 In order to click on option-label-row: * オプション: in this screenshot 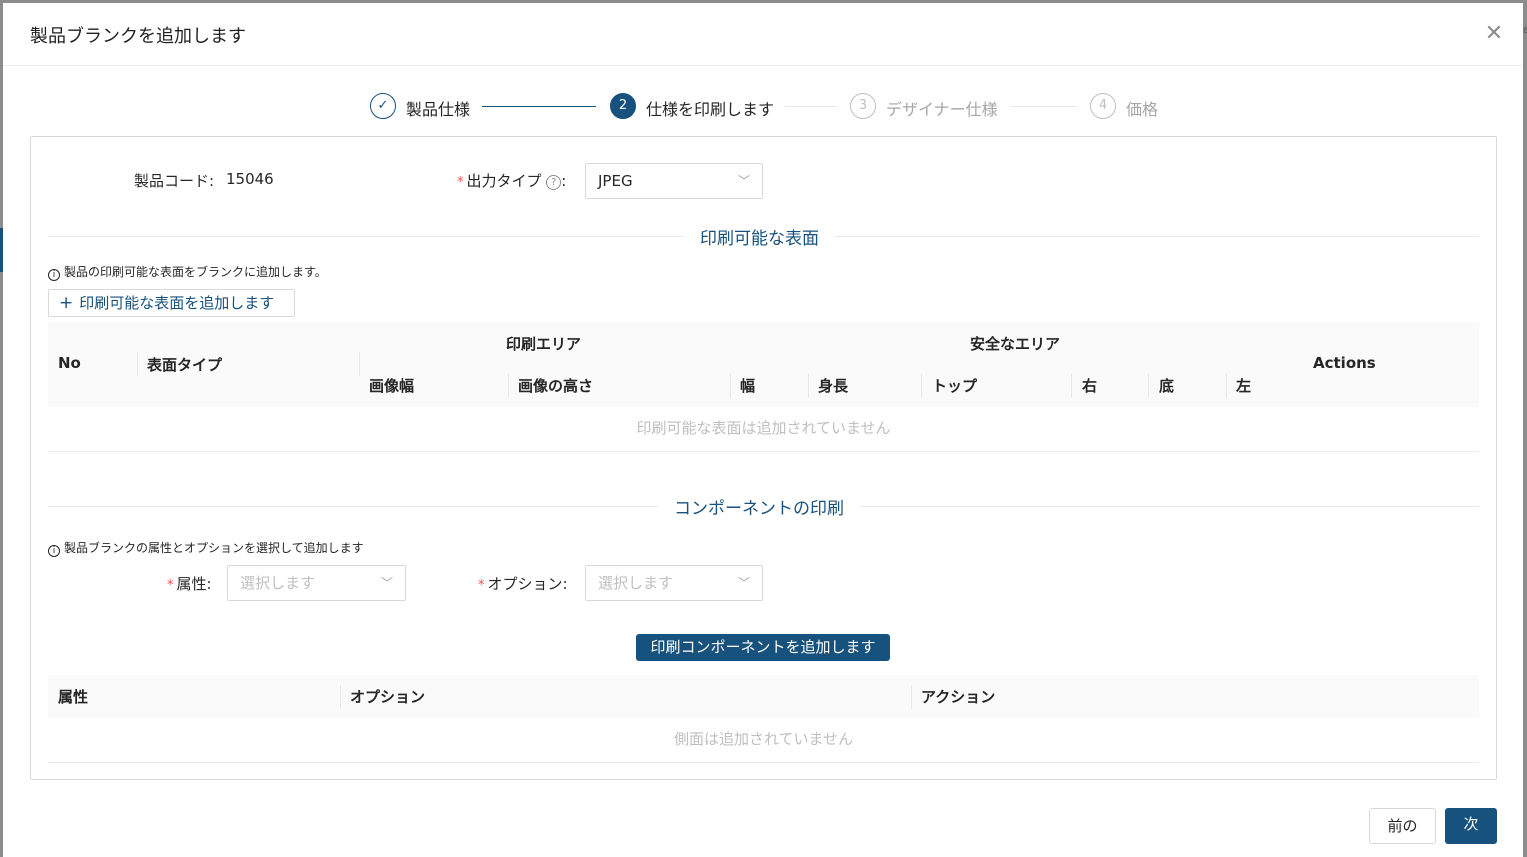, I will do `click(523, 583)`.